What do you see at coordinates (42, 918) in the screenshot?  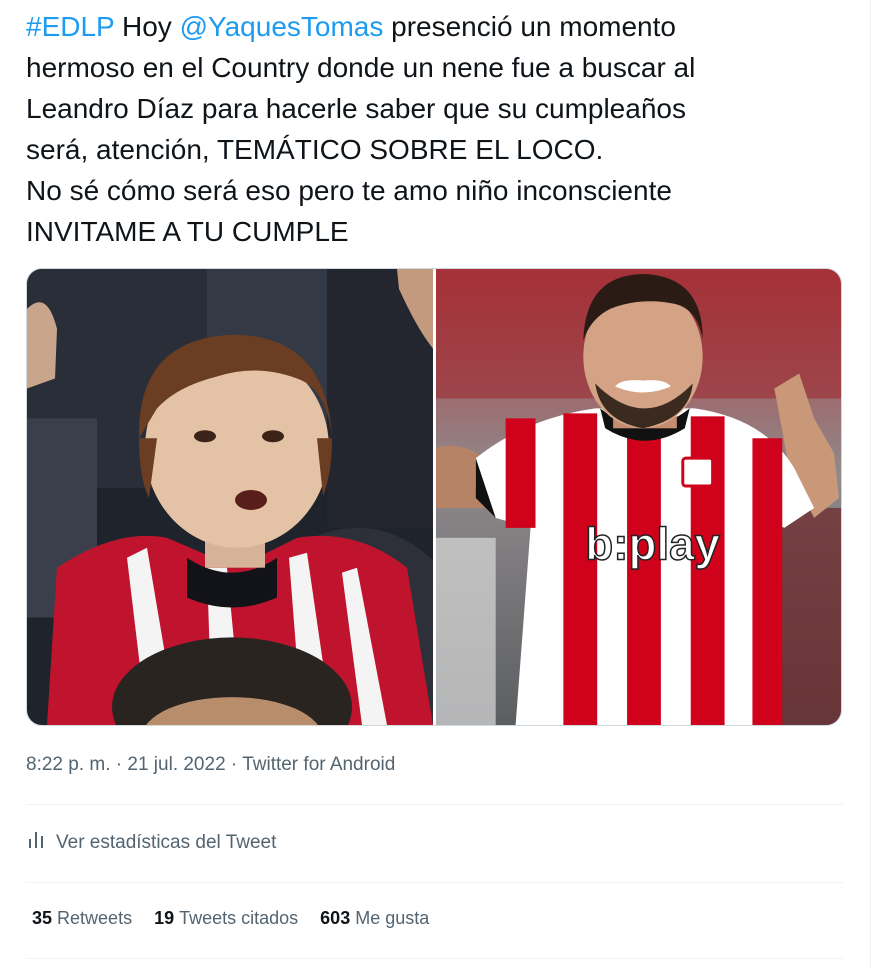 I see `retweets-number: 35` at bounding box center [42, 918].